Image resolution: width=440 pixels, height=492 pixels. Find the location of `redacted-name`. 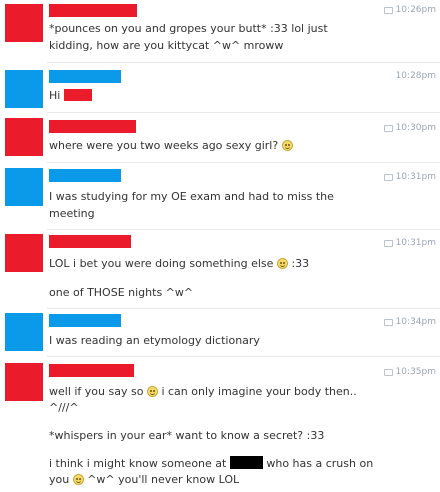

redacted-name is located at coordinates (77, 95).